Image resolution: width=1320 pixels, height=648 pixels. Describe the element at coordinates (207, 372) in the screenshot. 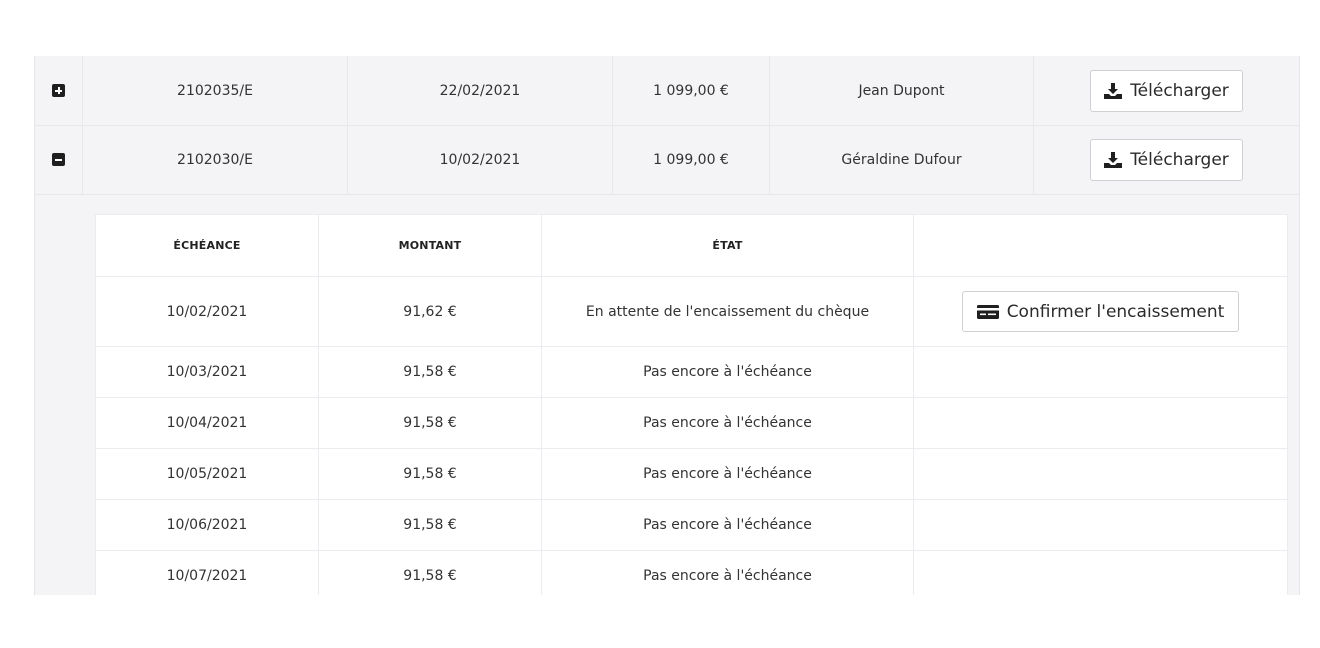

I see `due-date: 10/03/2021` at that location.